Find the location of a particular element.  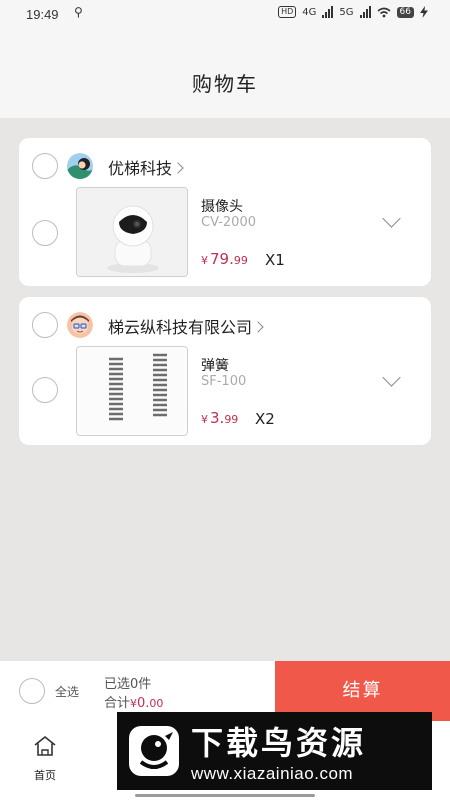

status-bar: 19:49 ⚲ HD 4G 5G 66 is located at coordinates (225, 15).